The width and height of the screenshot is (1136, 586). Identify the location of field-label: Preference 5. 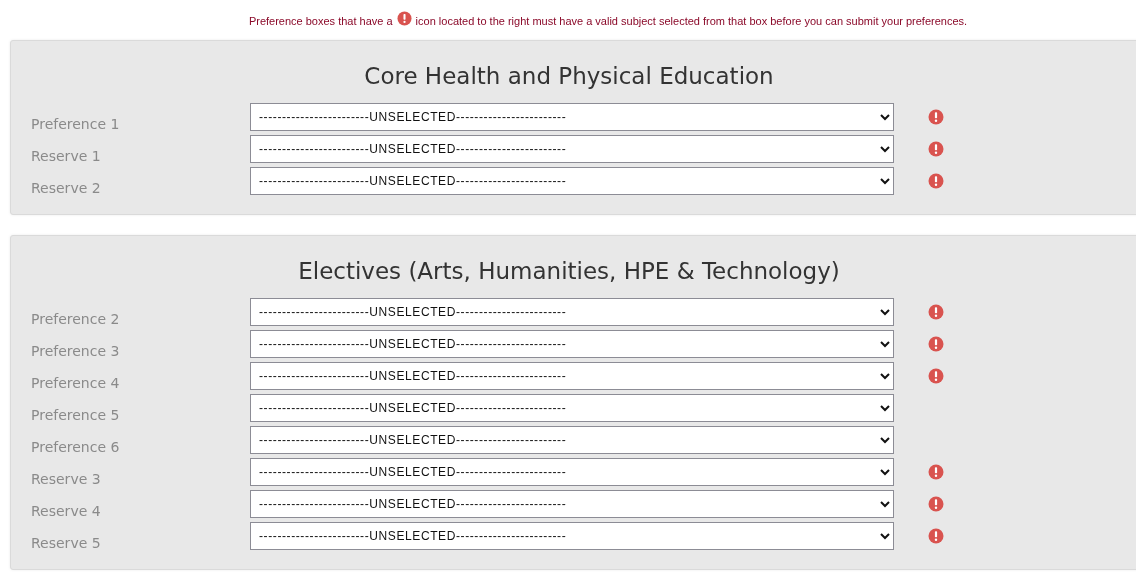
(75, 414).